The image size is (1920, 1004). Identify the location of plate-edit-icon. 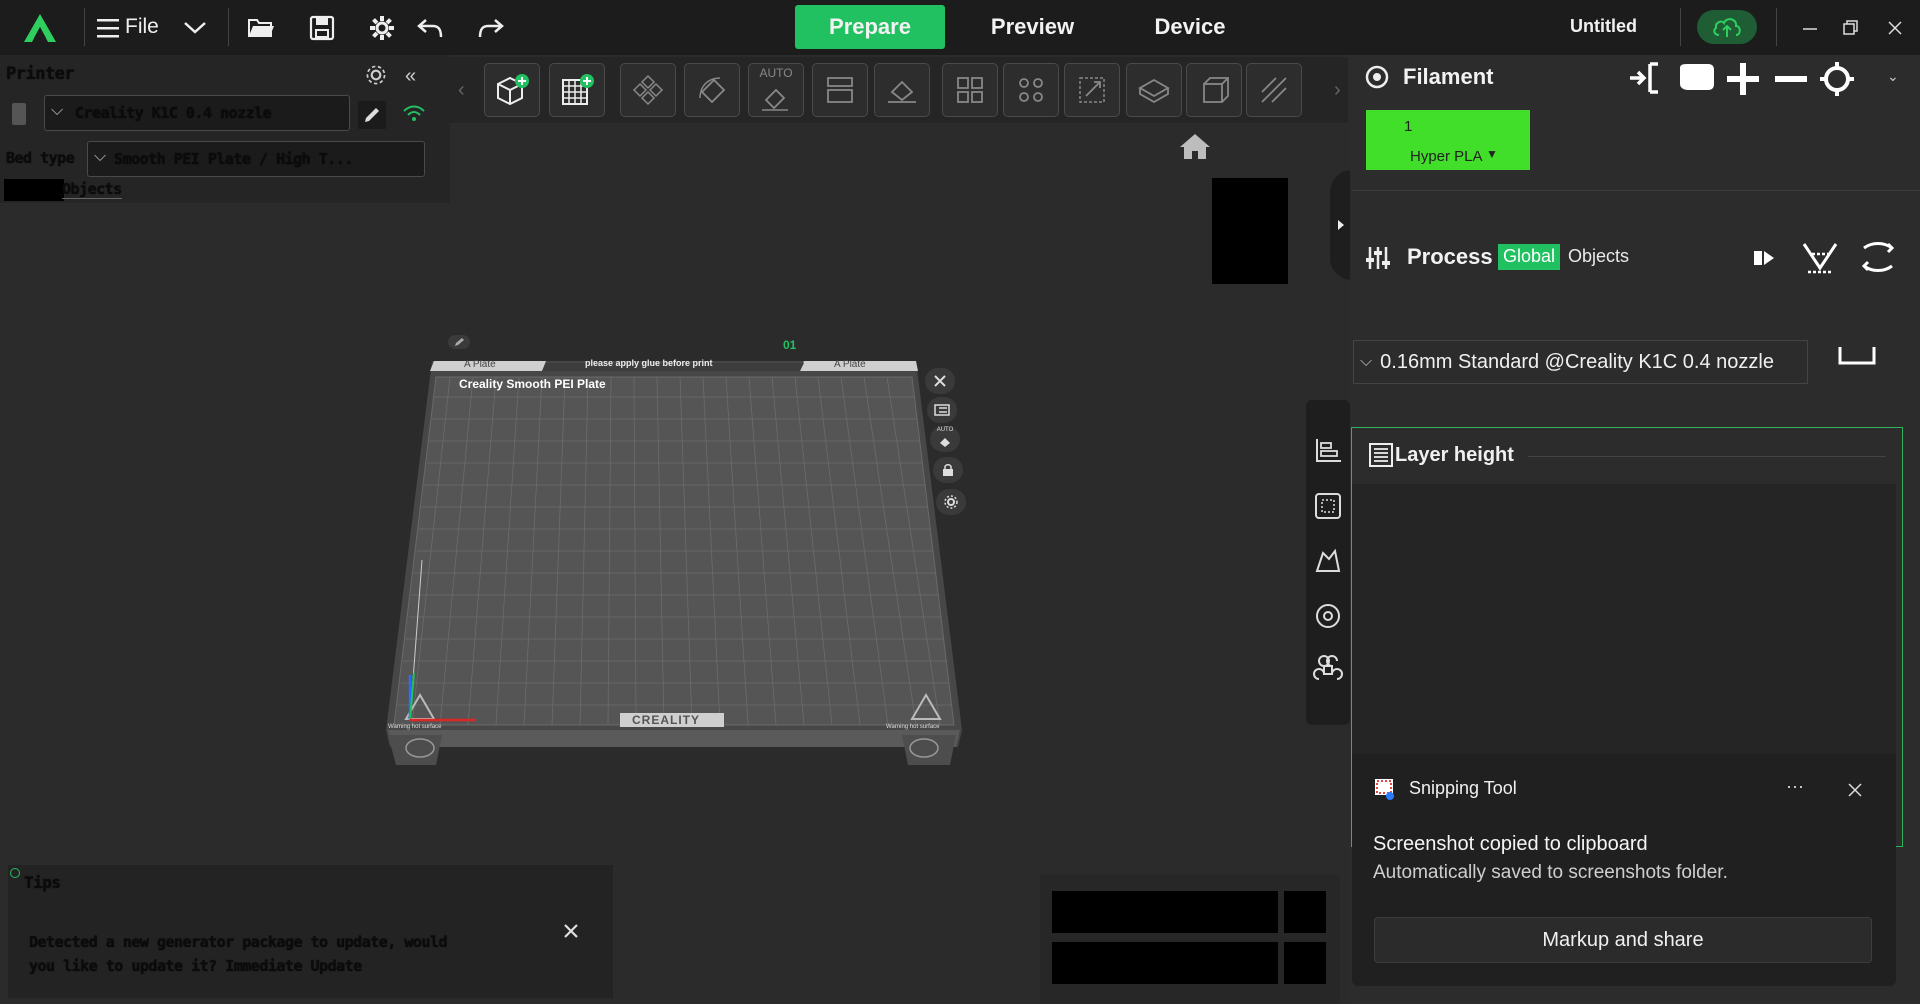
(459, 342).